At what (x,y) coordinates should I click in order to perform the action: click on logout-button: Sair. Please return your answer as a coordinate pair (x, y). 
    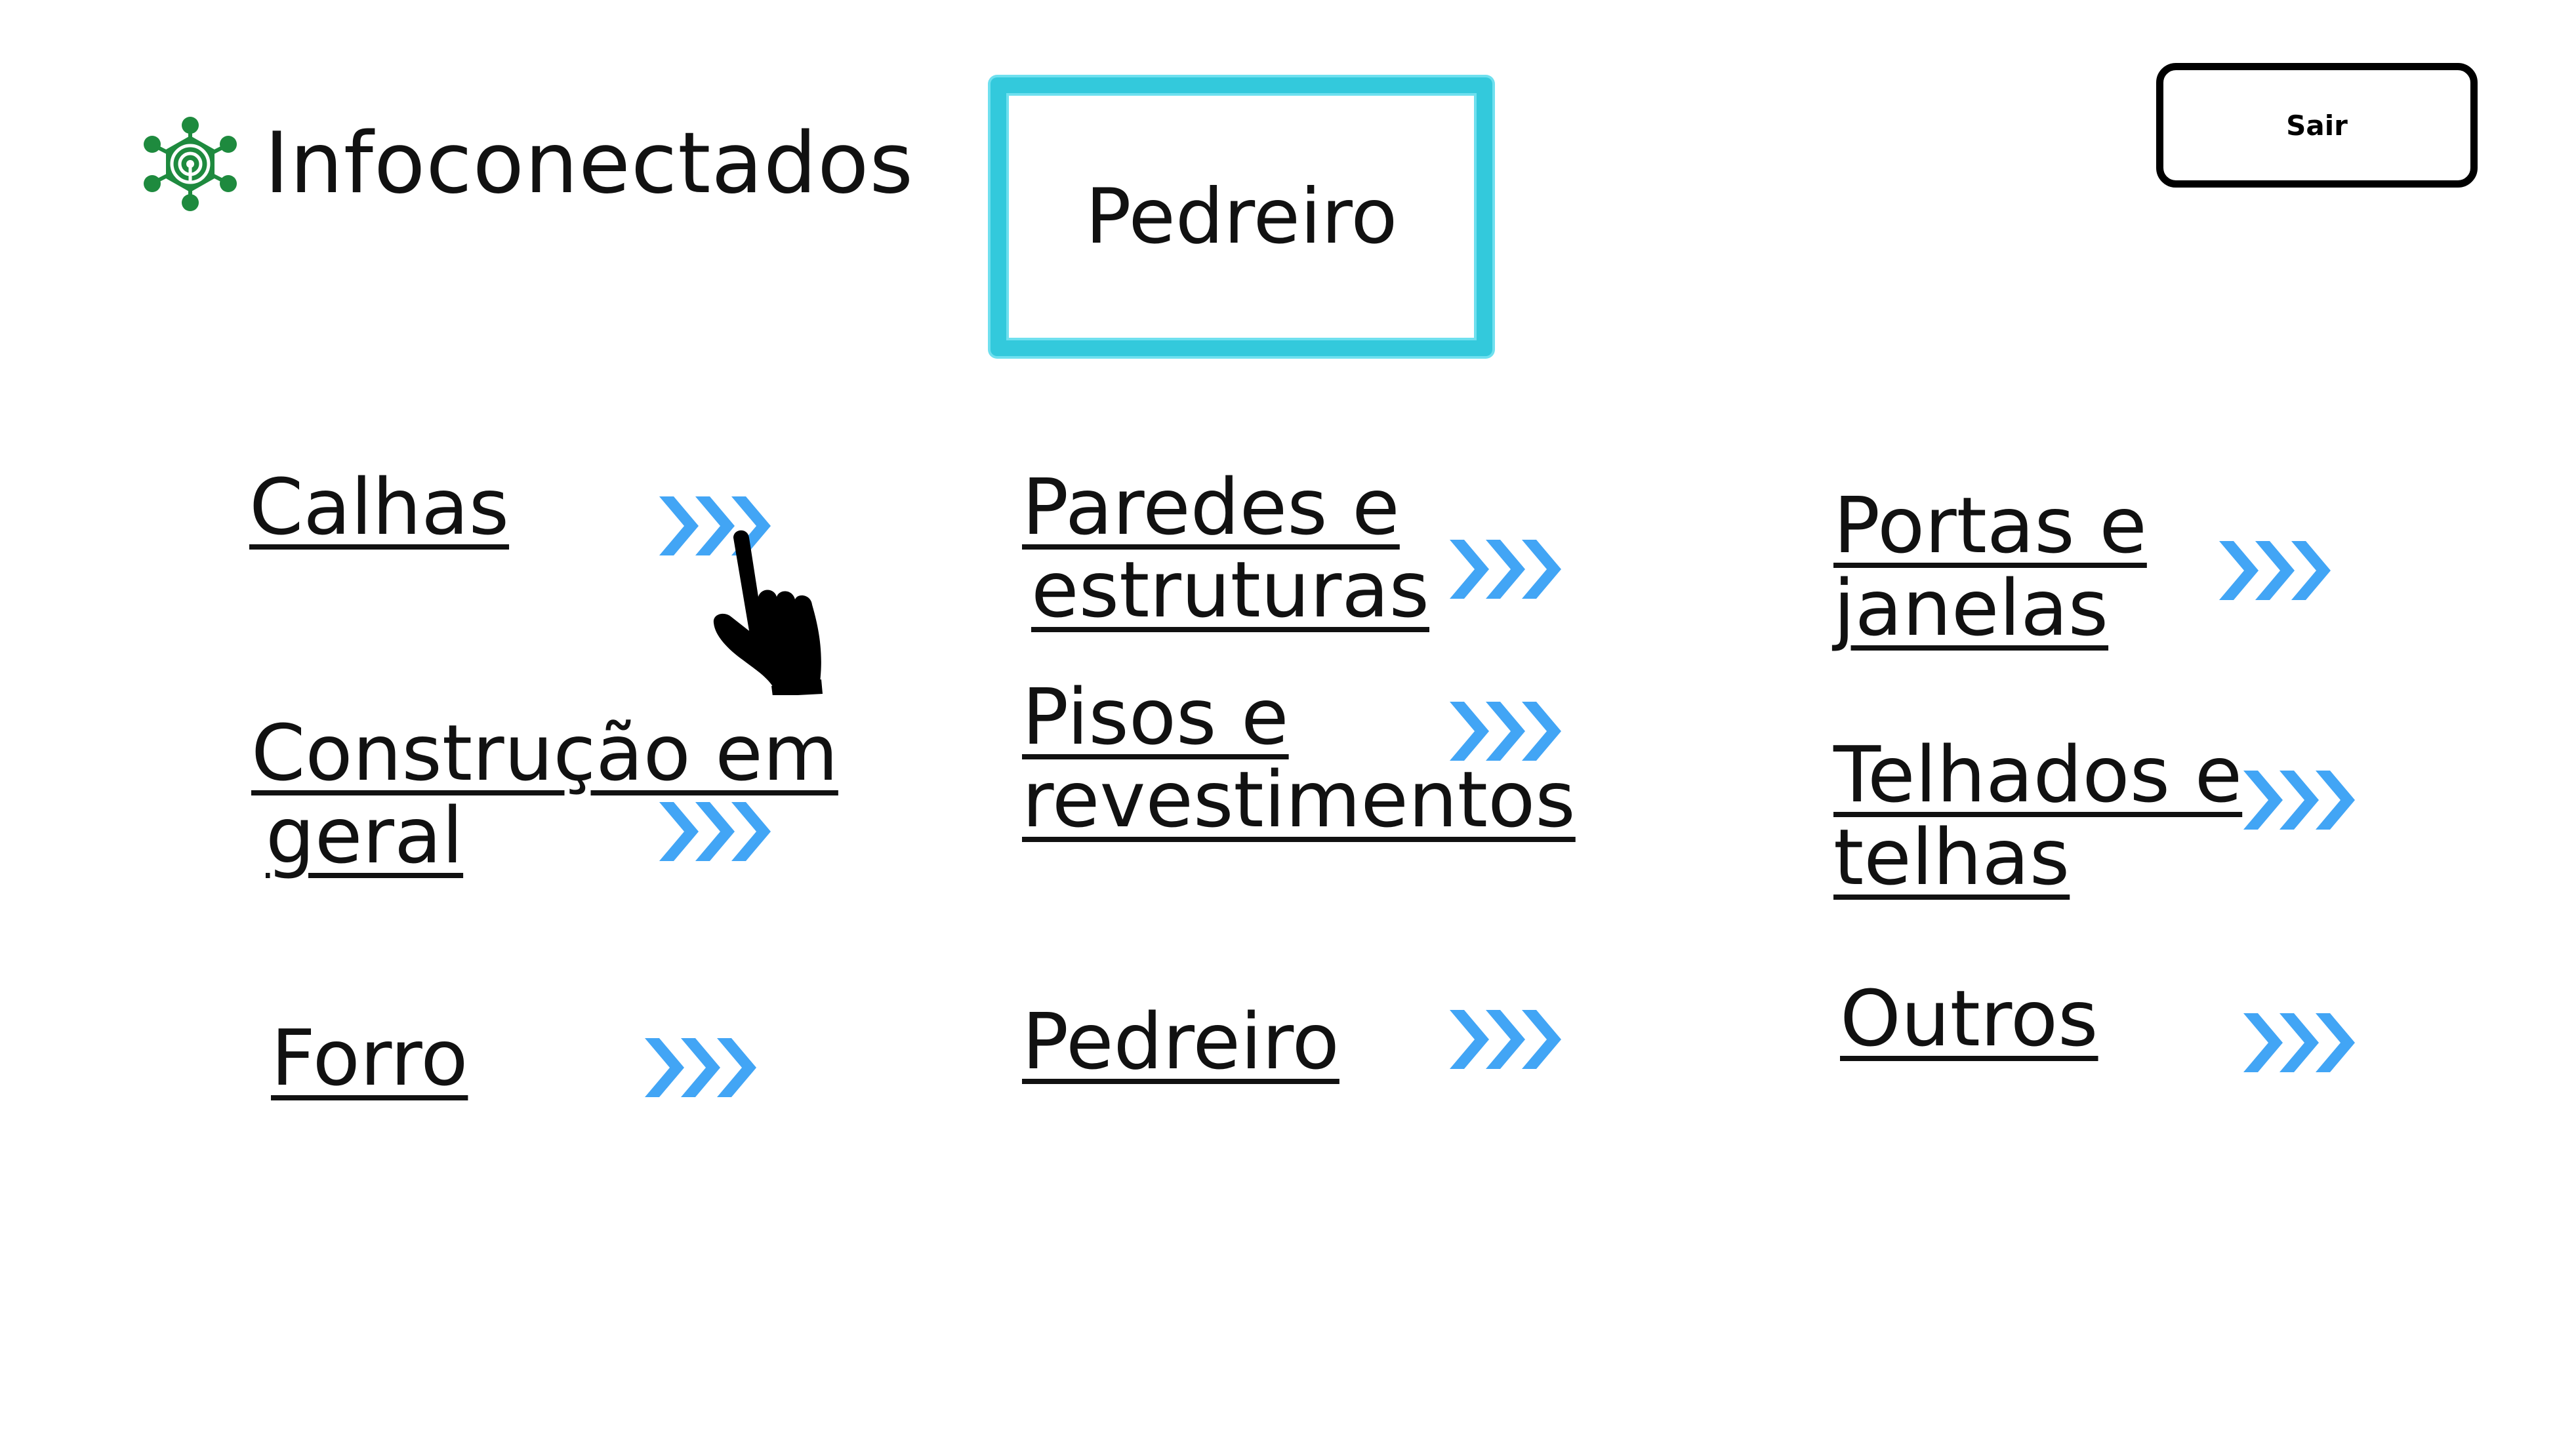
    Looking at the image, I should click on (2317, 125).